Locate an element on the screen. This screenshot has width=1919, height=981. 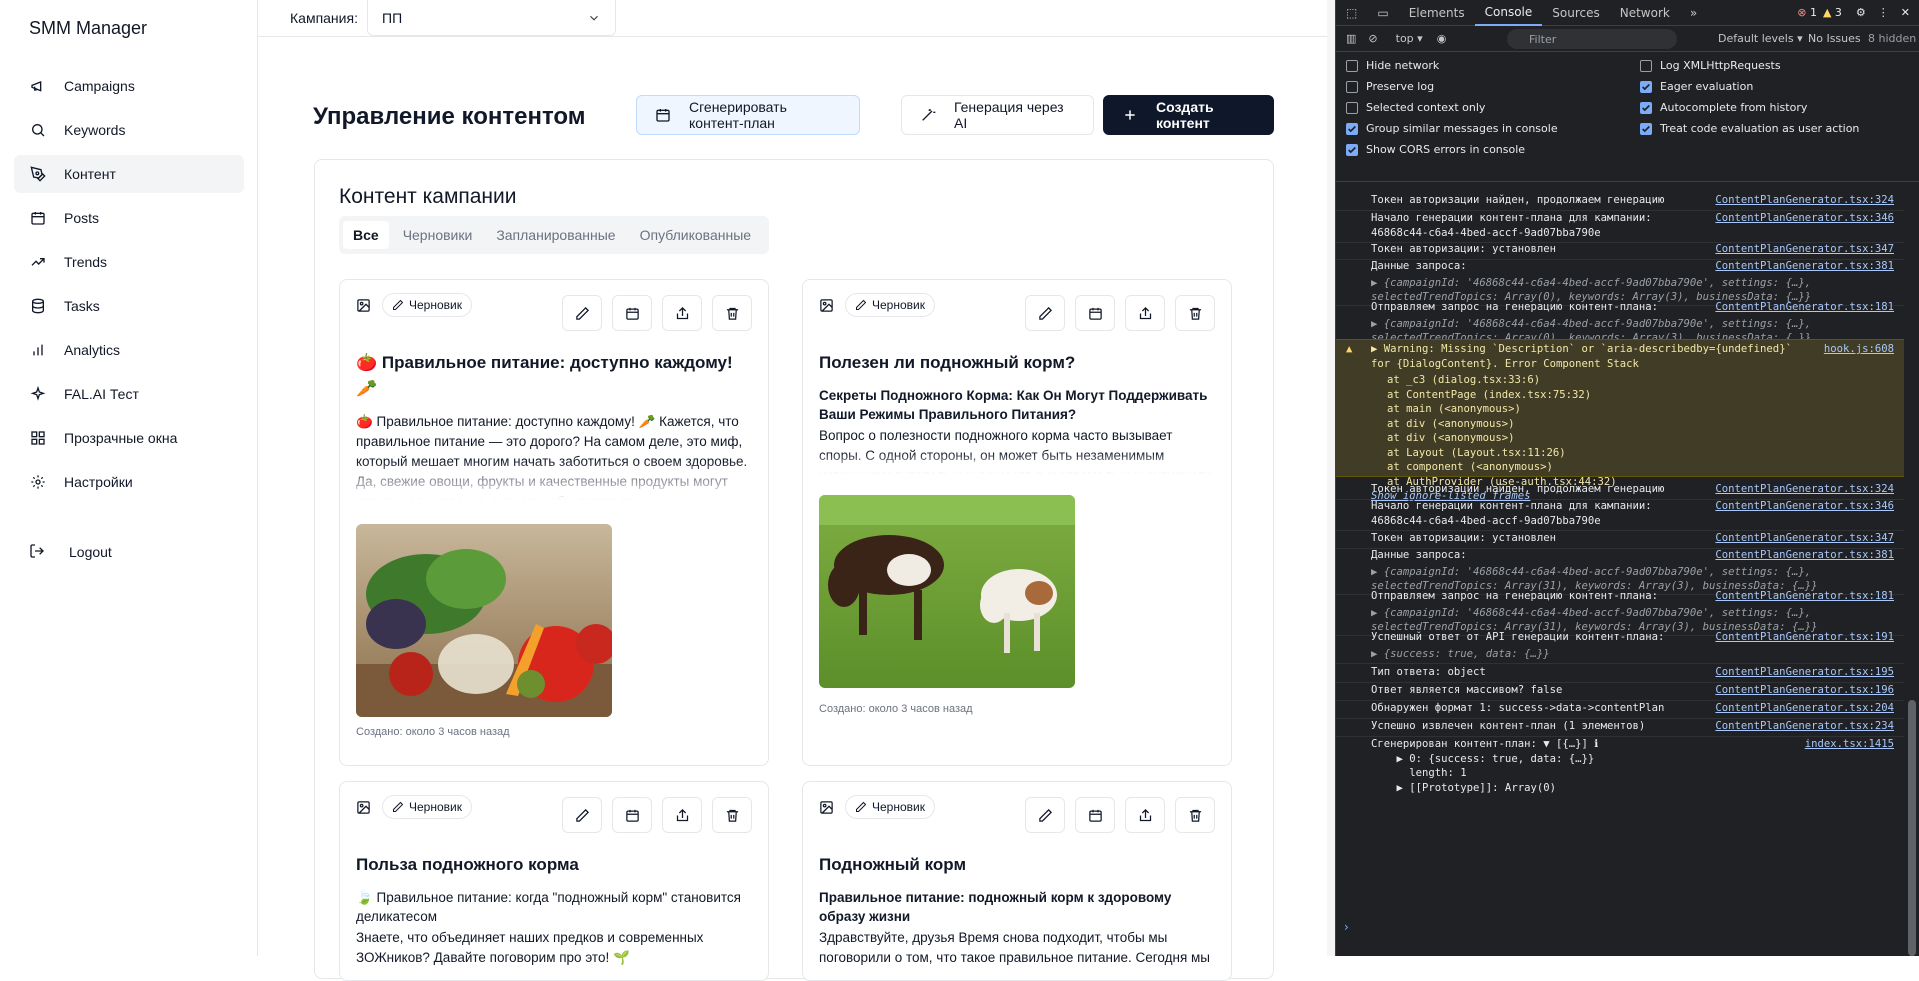
generate-plan-button: Сгенерировать контент-план is located at coordinates (748, 115).